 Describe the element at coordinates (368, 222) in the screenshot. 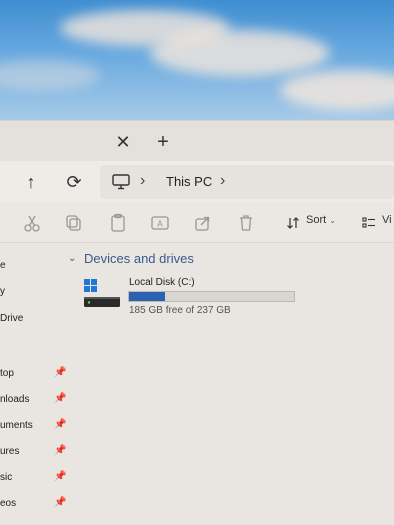

I see `view-icon` at that location.